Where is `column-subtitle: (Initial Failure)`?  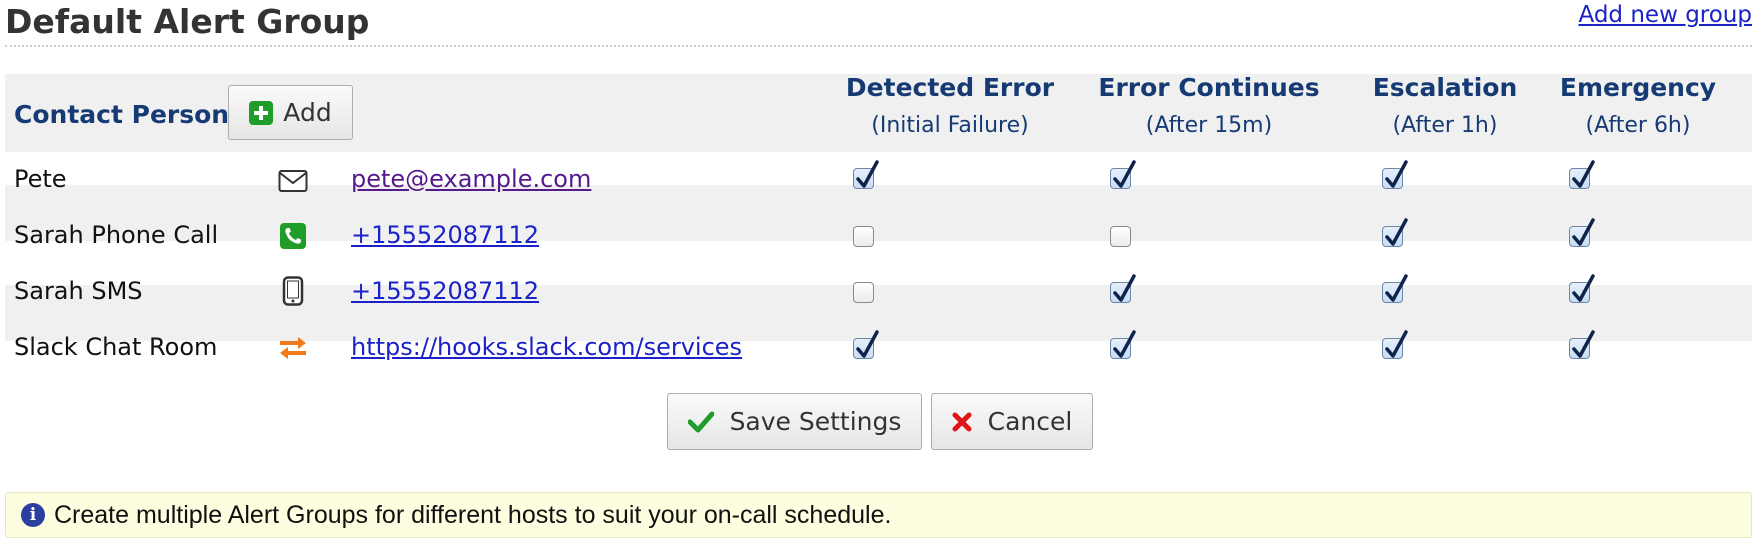
column-subtitle: (Initial Failure) is located at coordinates (950, 125).